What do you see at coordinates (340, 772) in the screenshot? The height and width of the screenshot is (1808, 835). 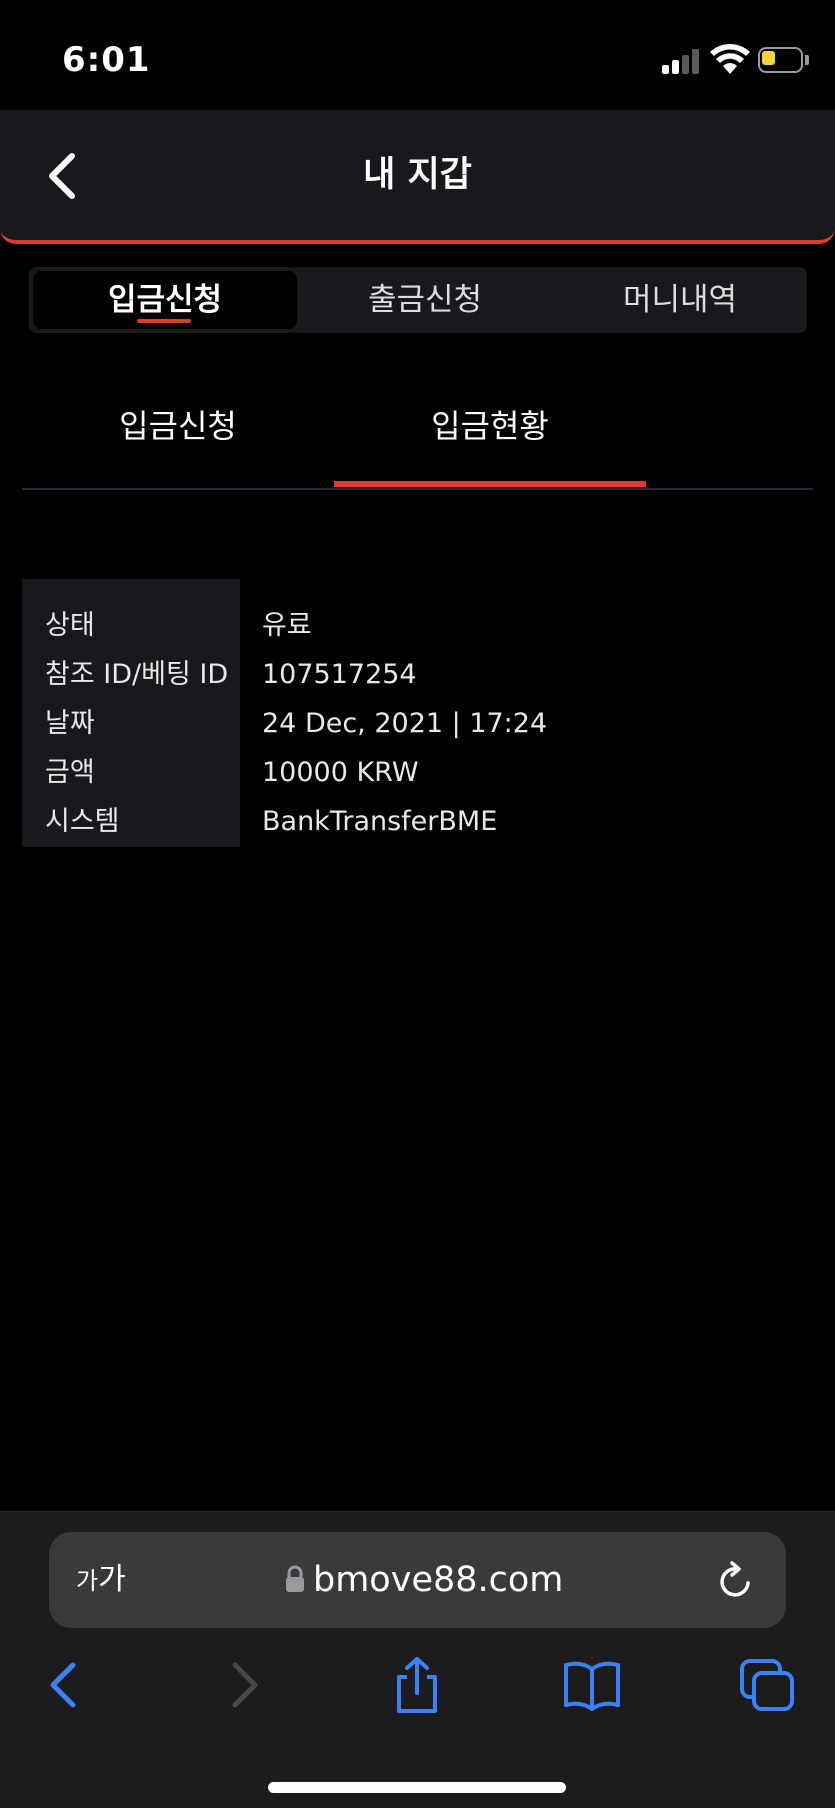 I see `detail-value: 10000 KRW` at bounding box center [340, 772].